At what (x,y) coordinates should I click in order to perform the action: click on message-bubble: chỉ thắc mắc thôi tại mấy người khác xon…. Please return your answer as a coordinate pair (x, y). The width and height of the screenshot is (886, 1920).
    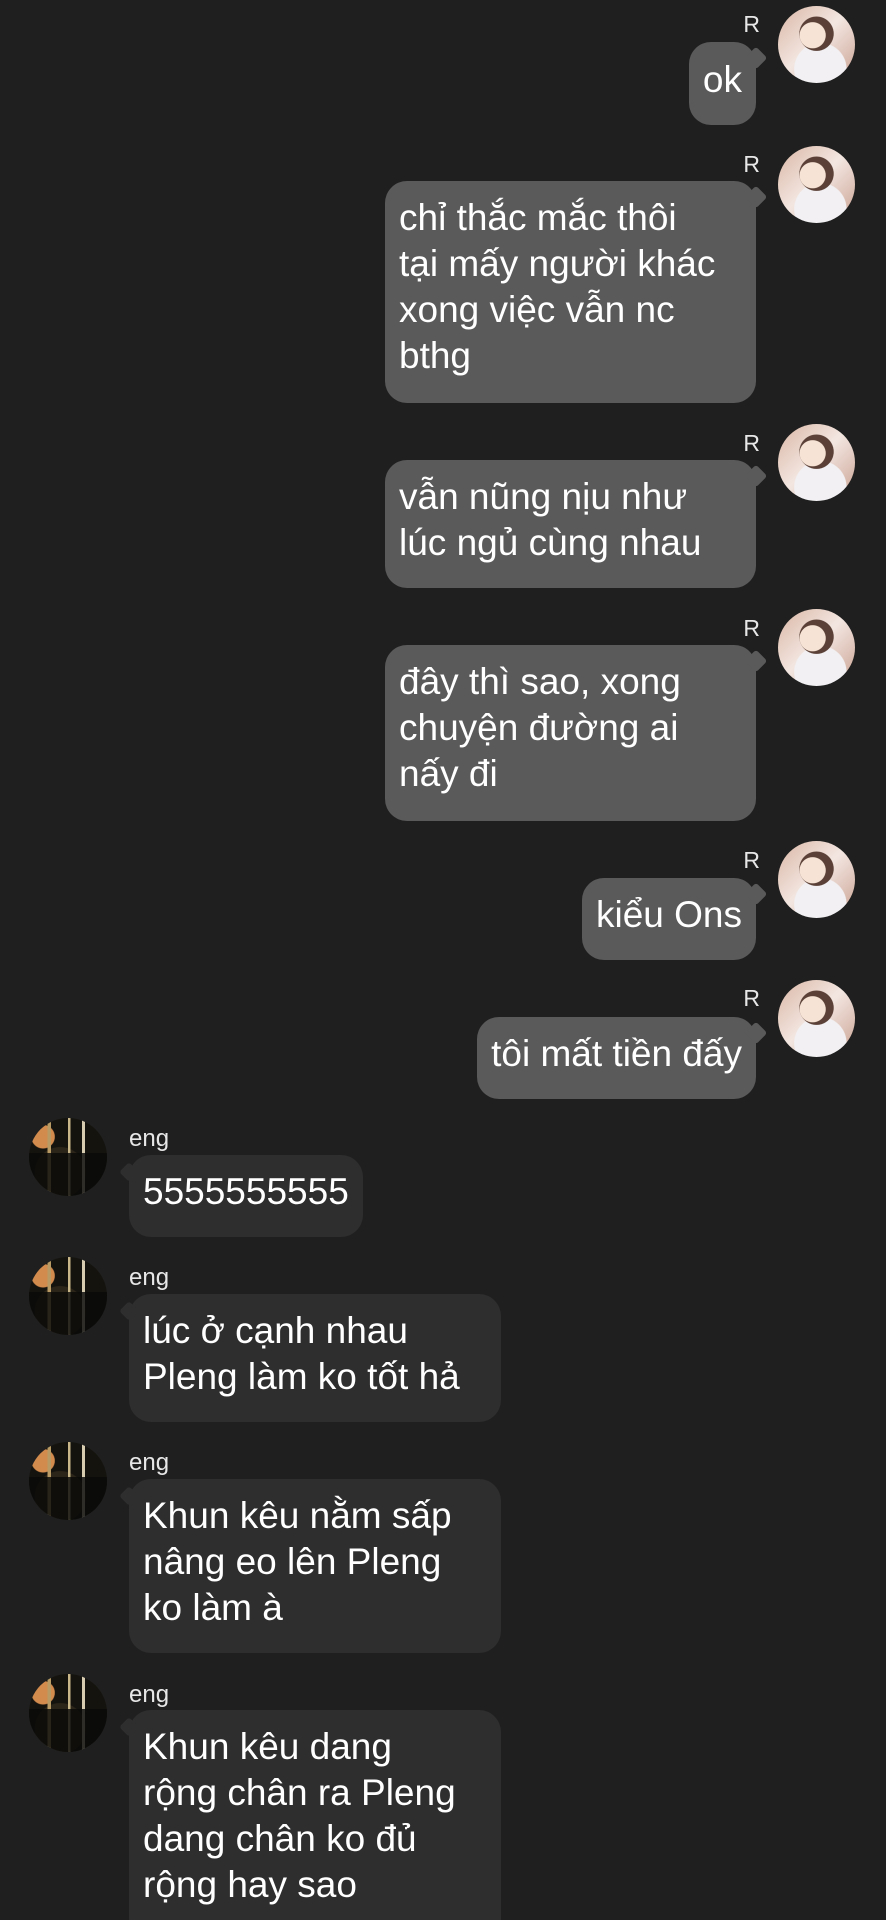
    Looking at the image, I should click on (570, 292).